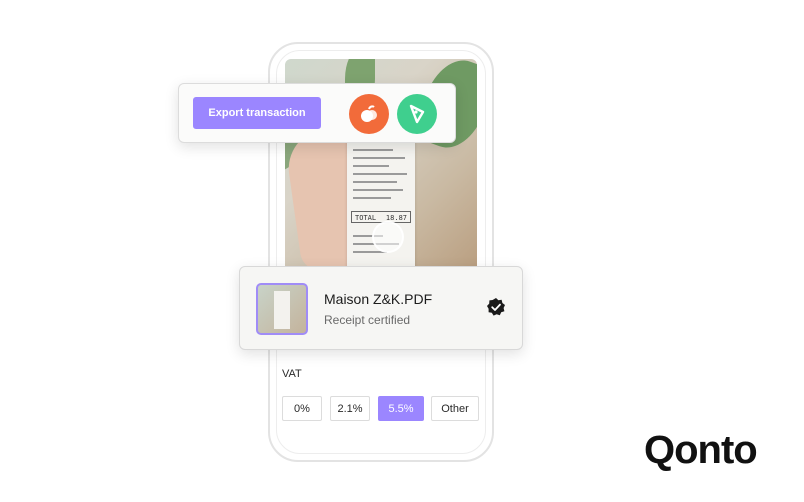  I want to click on vat-option-5-5: 5.5%, so click(401, 408).